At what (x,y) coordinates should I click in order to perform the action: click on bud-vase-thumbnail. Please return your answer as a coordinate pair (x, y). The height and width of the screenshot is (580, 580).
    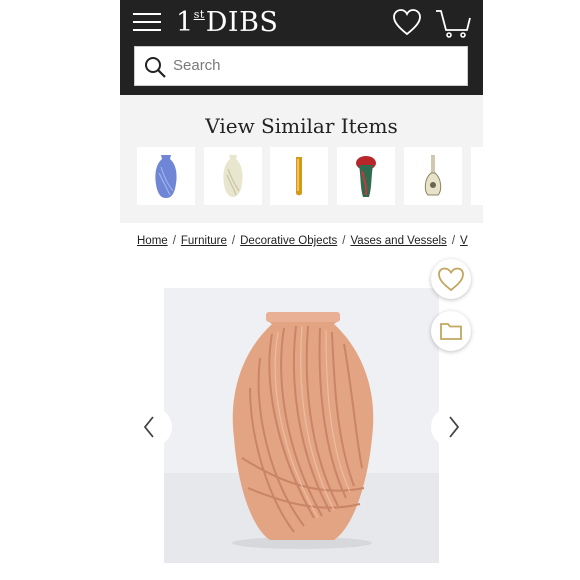
    Looking at the image, I should click on (433, 175).